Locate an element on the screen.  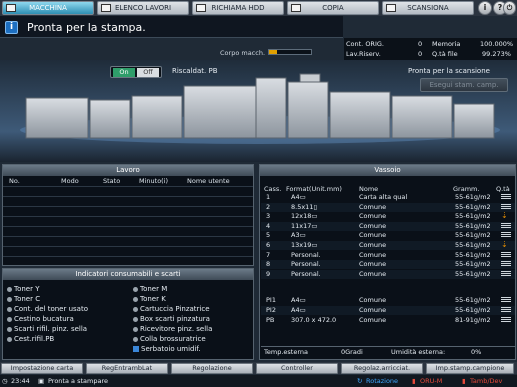
power-button: ⏻ is located at coordinates (509, 8).